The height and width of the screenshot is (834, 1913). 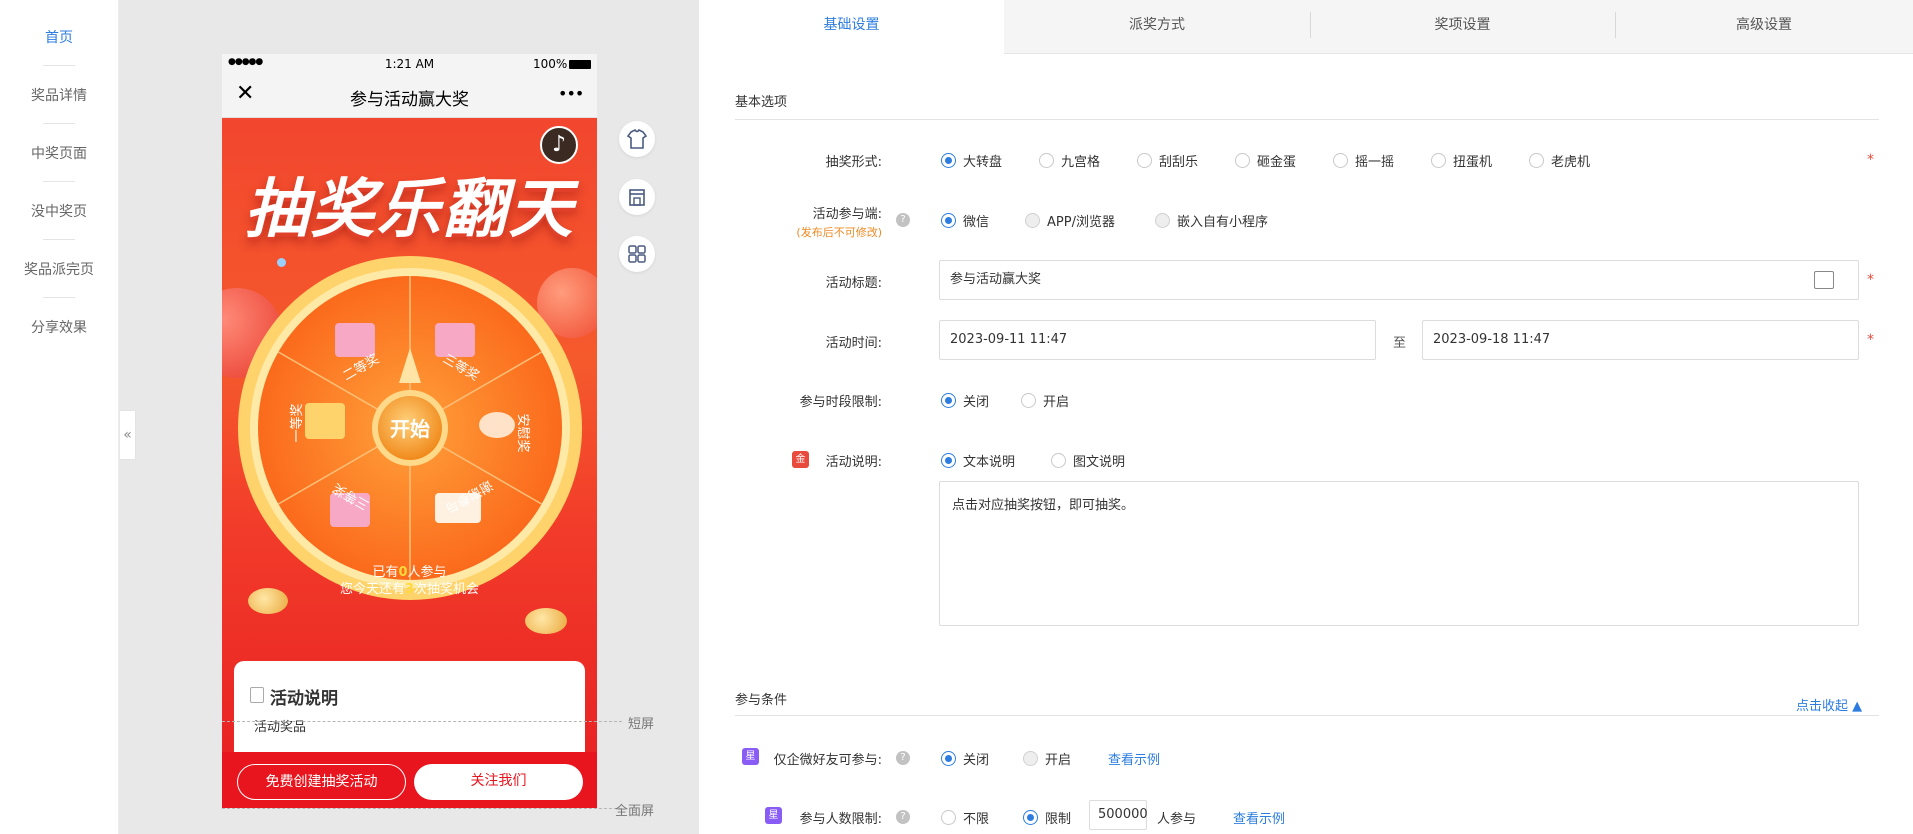 I want to click on radio-people-limited: 限制, so click(x=1047, y=817).